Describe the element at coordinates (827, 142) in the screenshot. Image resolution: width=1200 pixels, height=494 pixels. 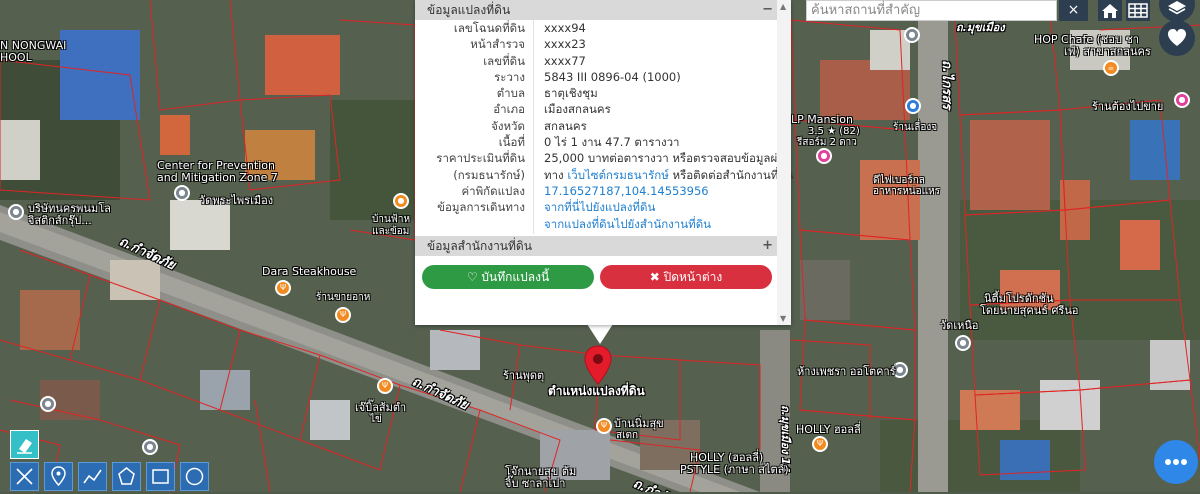
I see `map-label: รีสอร์ม 2 ดาว` at that location.